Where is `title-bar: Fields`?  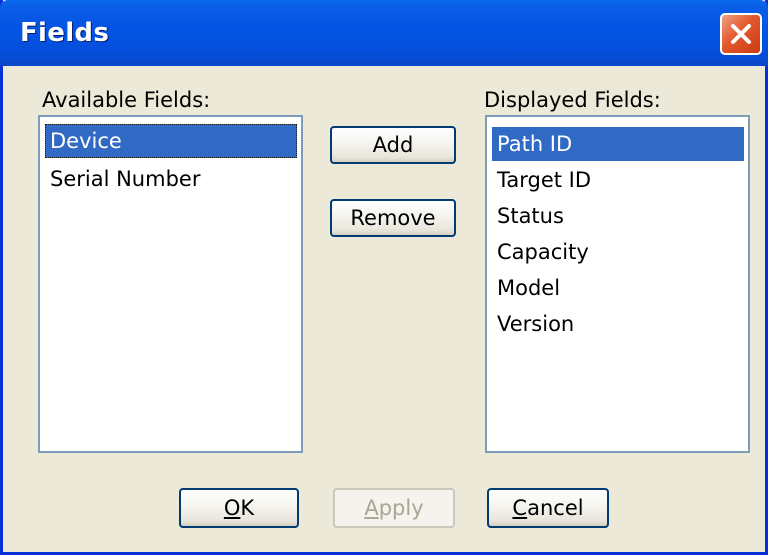
title-bar: Fields is located at coordinates (384, 33).